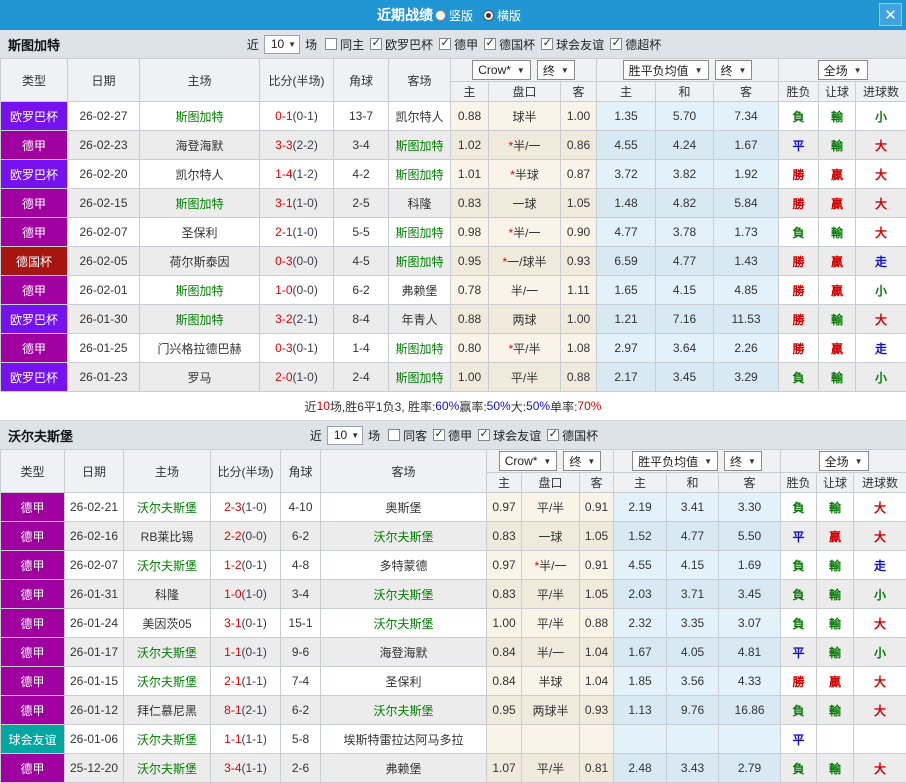 This screenshot has width=906, height=783. Describe the element at coordinates (551, 507) in the screenshot. I see `handicap-line: 平/半` at that location.